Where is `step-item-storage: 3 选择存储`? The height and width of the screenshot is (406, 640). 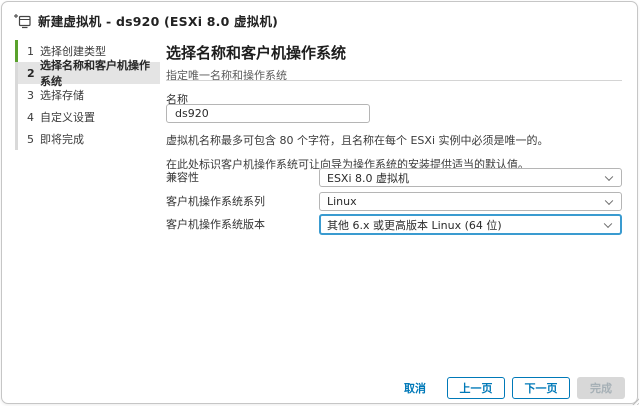
step-item-storage: 3 选择存储 is located at coordinates (89, 95).